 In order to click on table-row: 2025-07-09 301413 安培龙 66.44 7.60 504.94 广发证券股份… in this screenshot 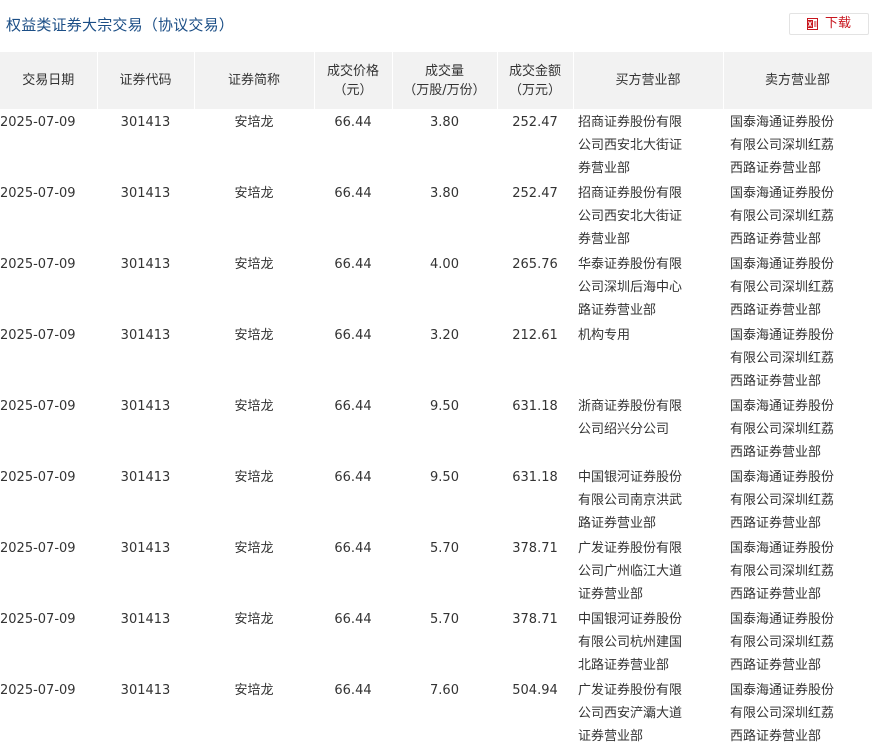, I will do `click(436, 712)`.